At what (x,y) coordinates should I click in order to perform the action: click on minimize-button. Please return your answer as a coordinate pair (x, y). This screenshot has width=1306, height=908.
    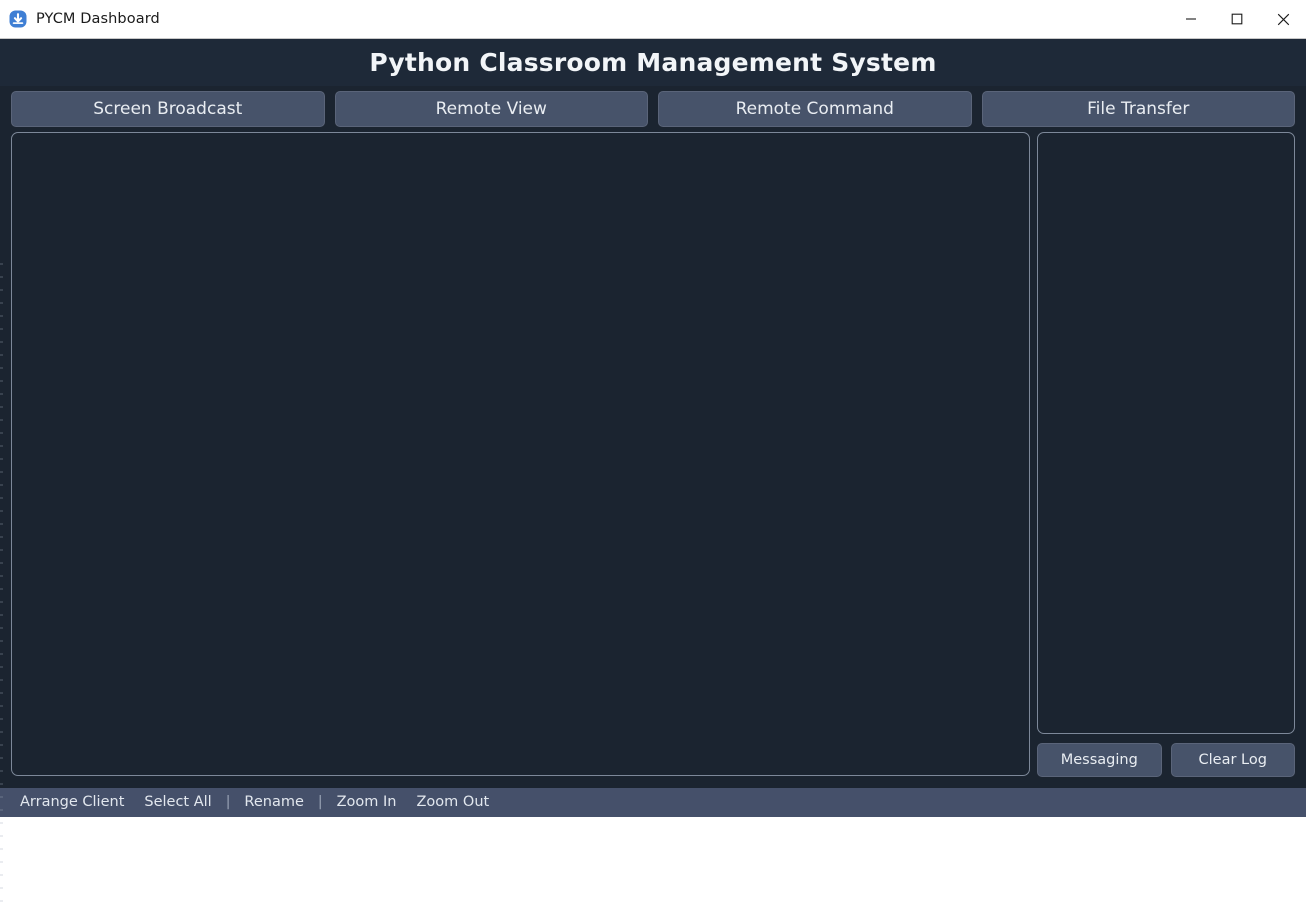
    Looking at the image, I should click on (1191, 19).